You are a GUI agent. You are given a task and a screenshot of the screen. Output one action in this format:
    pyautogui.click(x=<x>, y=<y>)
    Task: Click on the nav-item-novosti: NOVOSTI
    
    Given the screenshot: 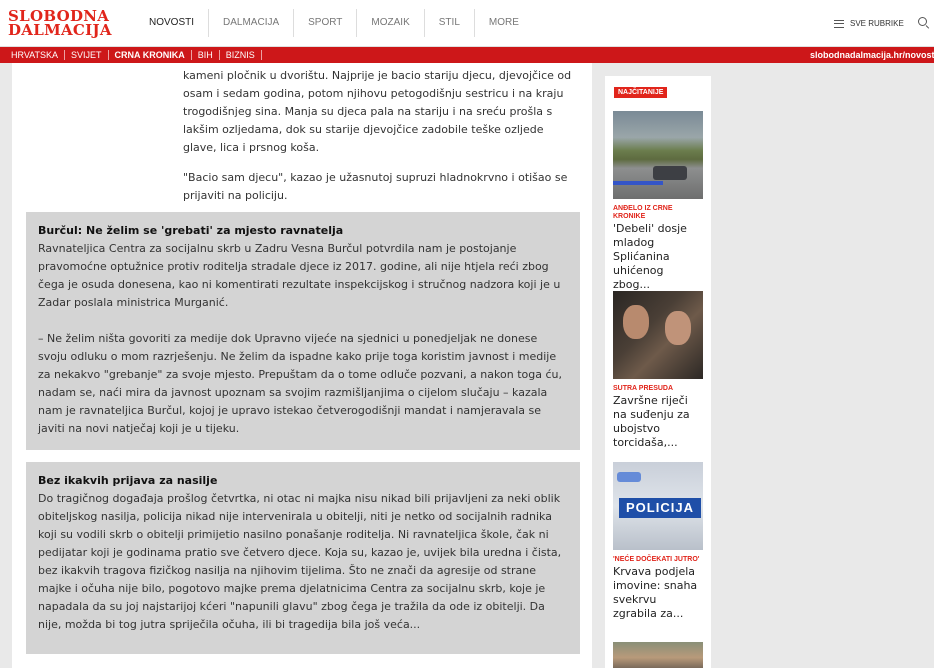 What is the action you would take?
    pyautogui.click(x=172, y=23)
    